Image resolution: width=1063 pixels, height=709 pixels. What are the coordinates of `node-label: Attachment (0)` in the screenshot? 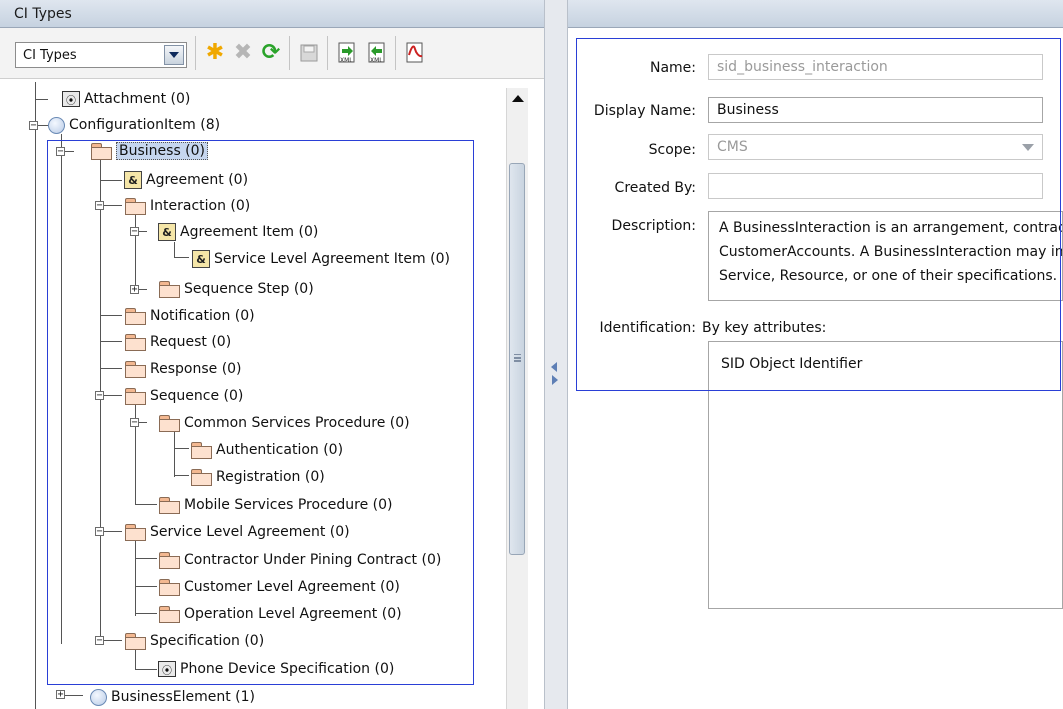 It's located at (137, 99).